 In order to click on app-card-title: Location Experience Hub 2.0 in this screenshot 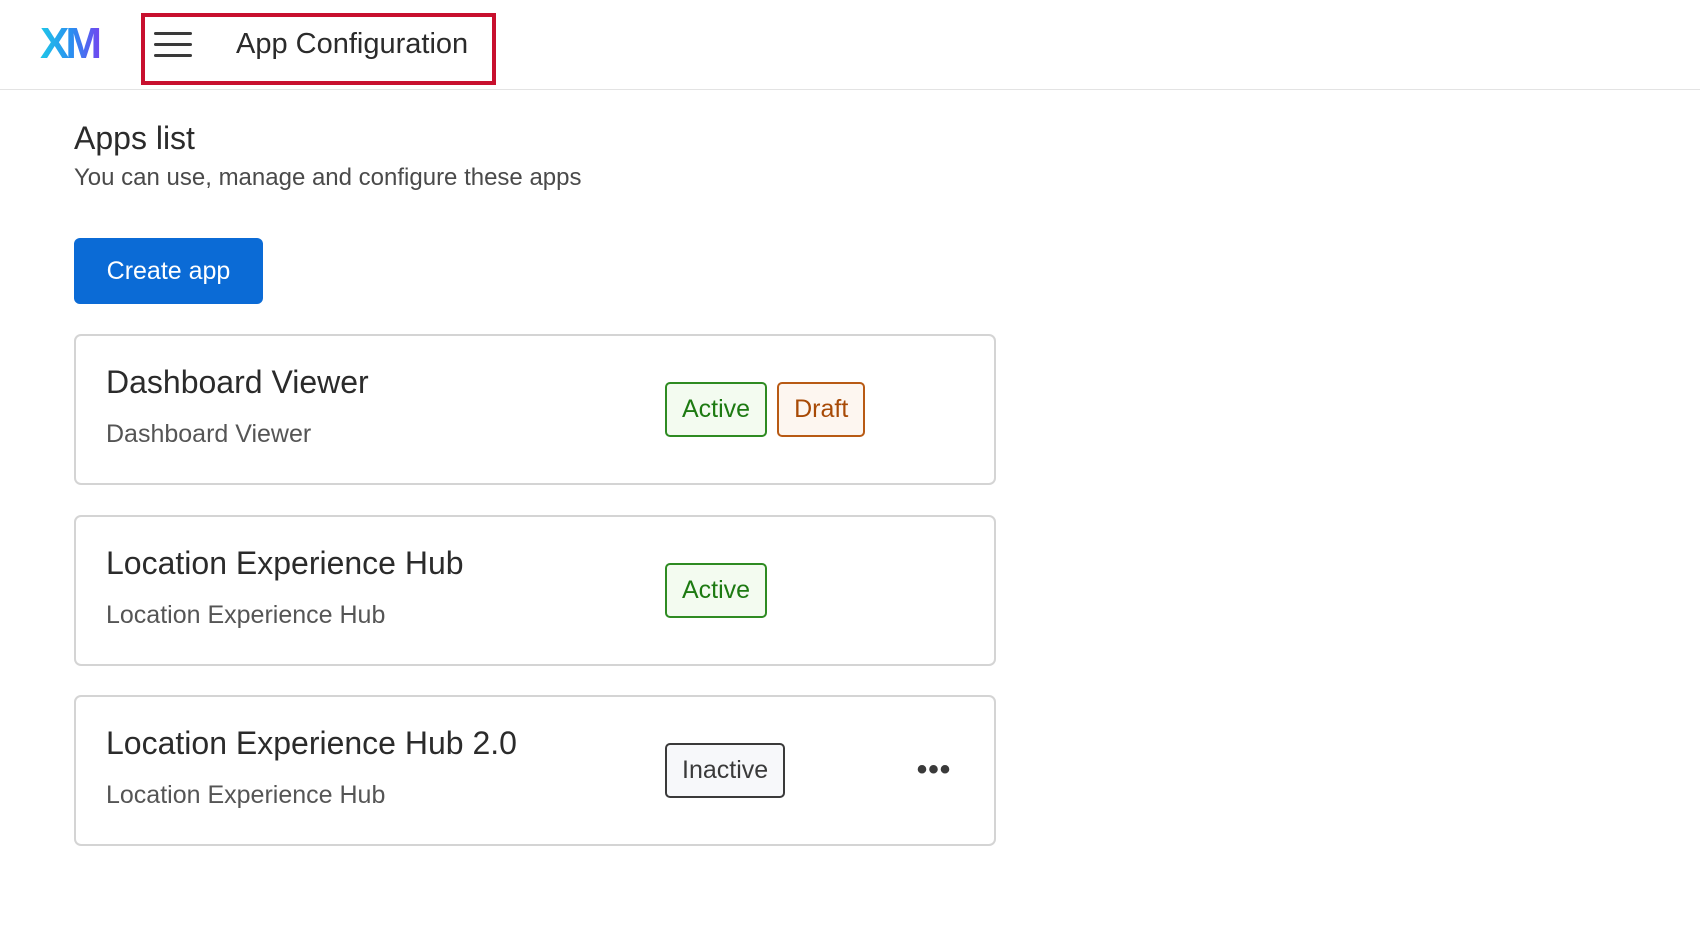, I will do `click(311, 743)`.